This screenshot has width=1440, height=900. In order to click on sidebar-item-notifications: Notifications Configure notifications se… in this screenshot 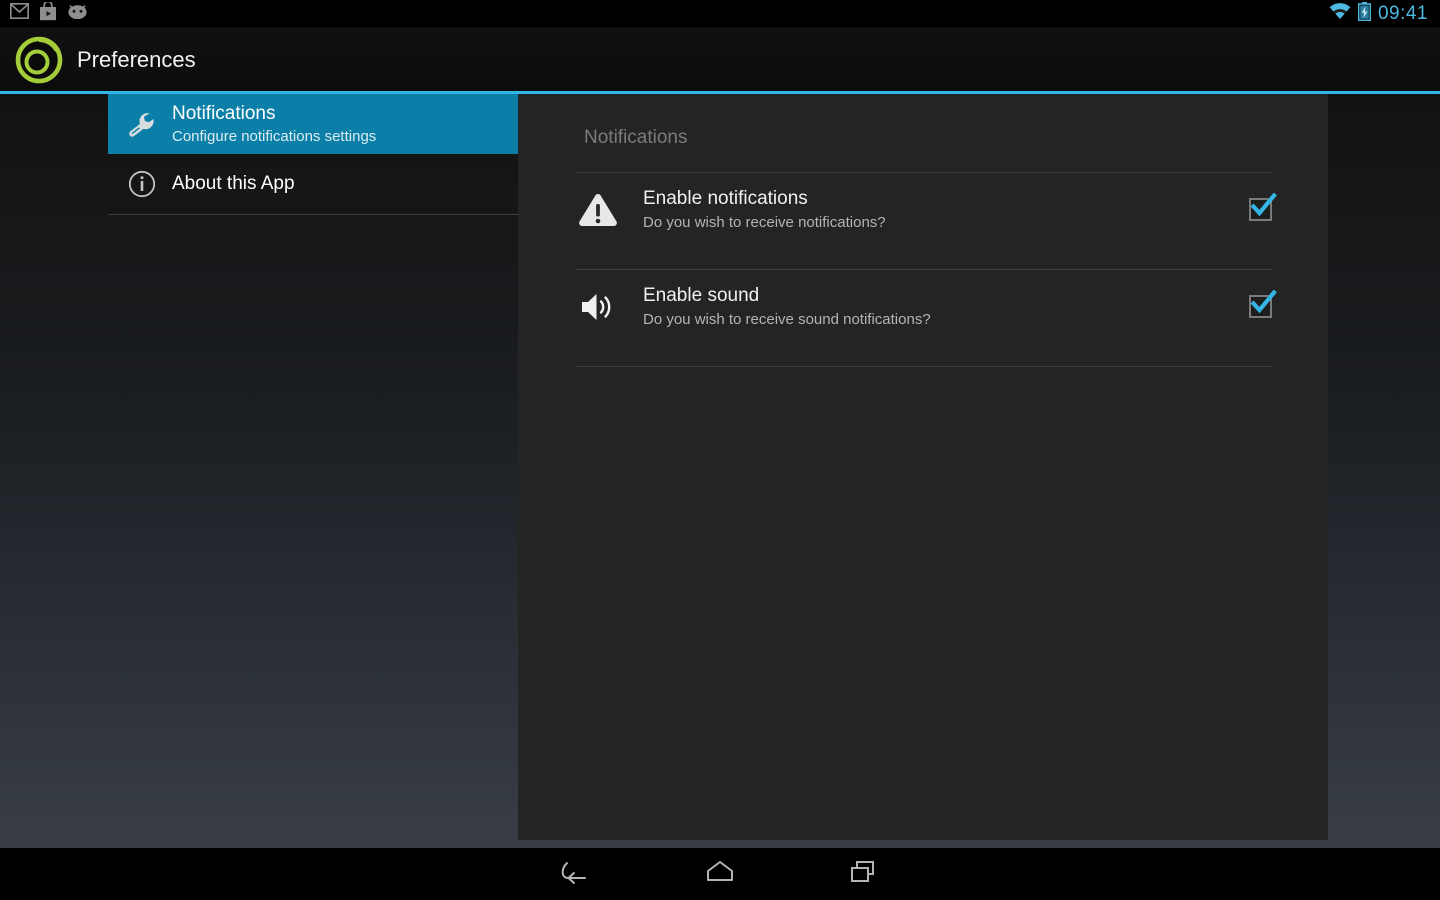, I will do `click(313, 124)`.